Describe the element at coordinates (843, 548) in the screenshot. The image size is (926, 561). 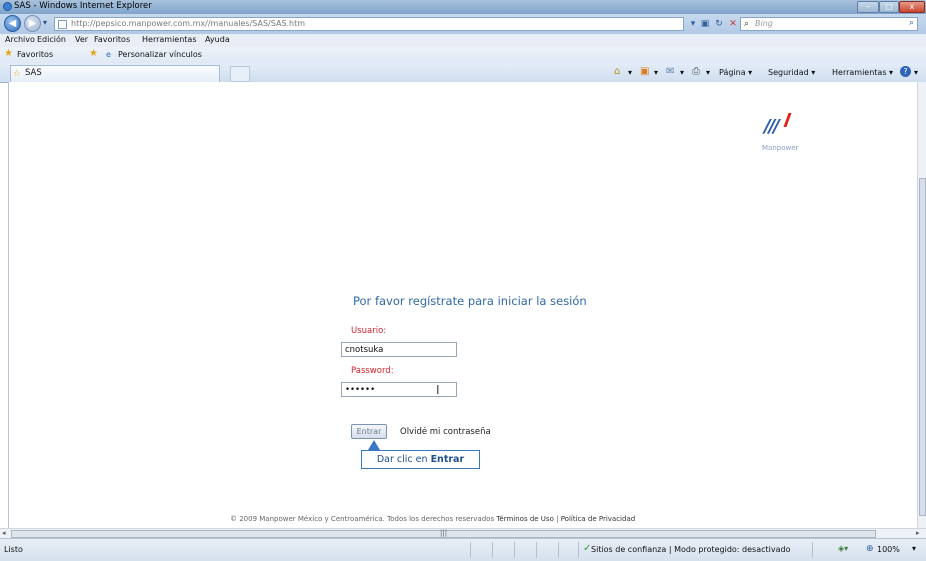
I see `pop-up-blocker-icon: ◈▾` at that location.